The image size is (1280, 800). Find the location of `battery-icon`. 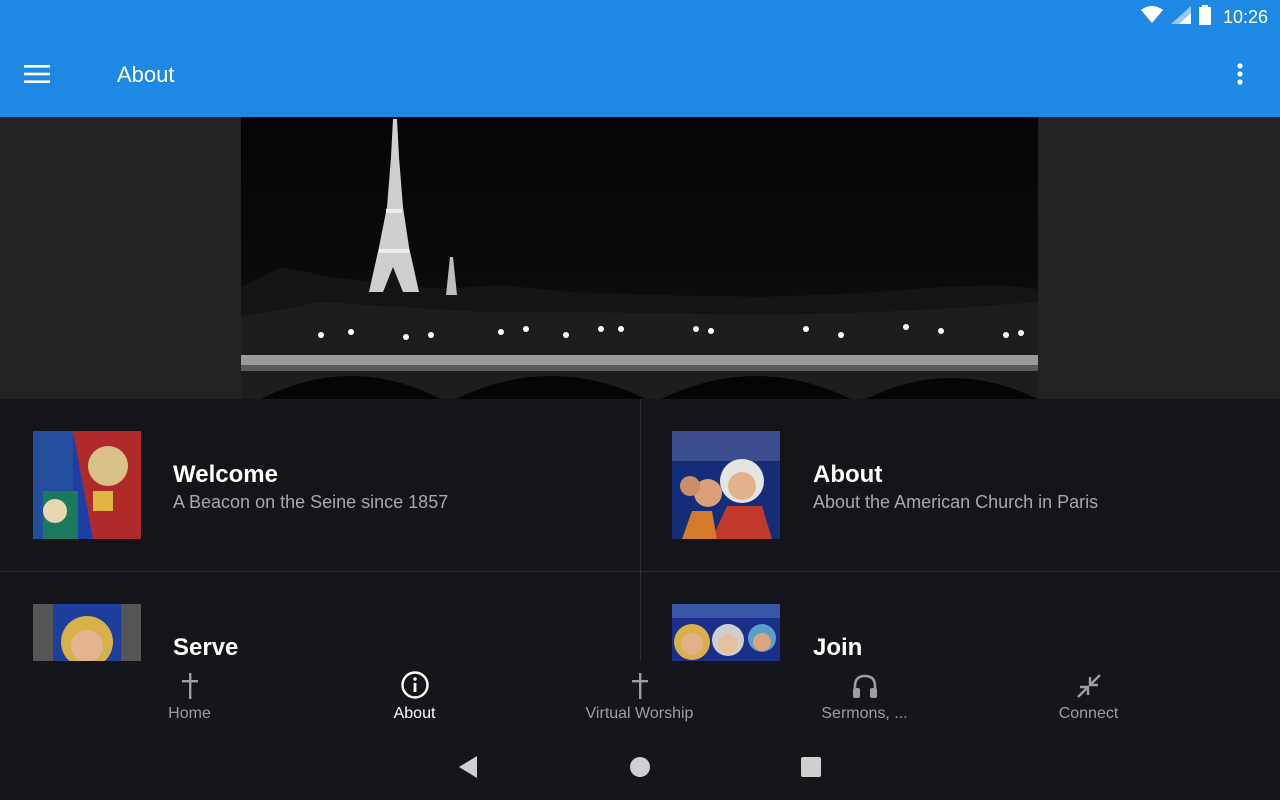

battery-icon is located at coordinates (1204, 17).